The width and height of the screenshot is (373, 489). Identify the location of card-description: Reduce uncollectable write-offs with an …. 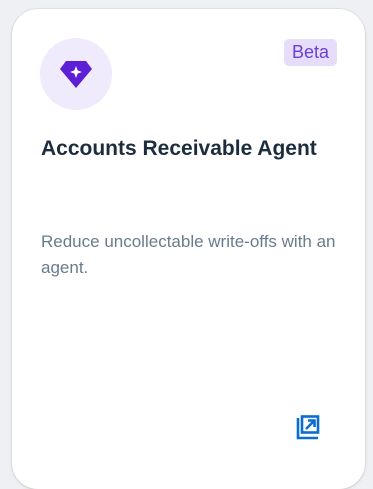
(188, 254).